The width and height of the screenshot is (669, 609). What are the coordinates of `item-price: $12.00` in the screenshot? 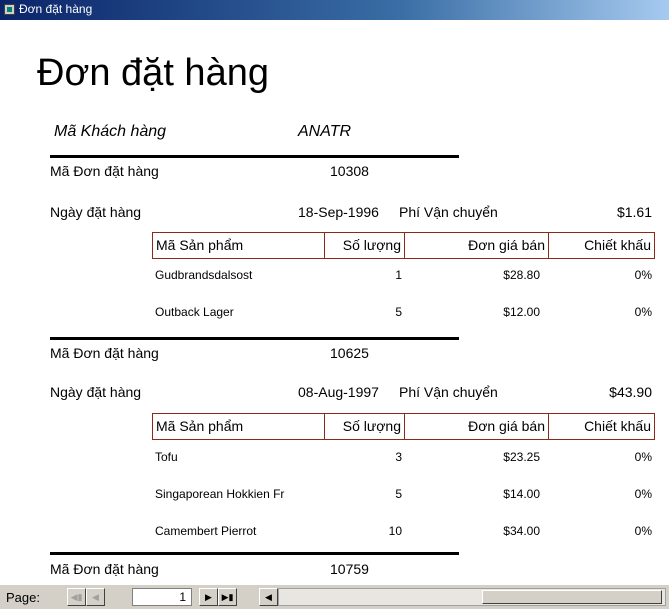 It's located at (521, 312).